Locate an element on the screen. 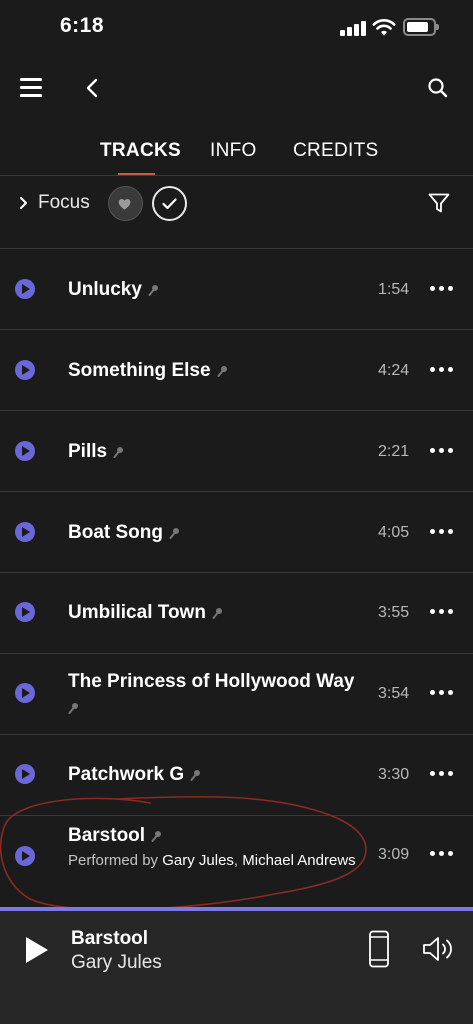 The height and width of the screenshot is (1024, 473). track-row: The Princess of Hollywood Way 3:54 is located at coordinates (236, 694).